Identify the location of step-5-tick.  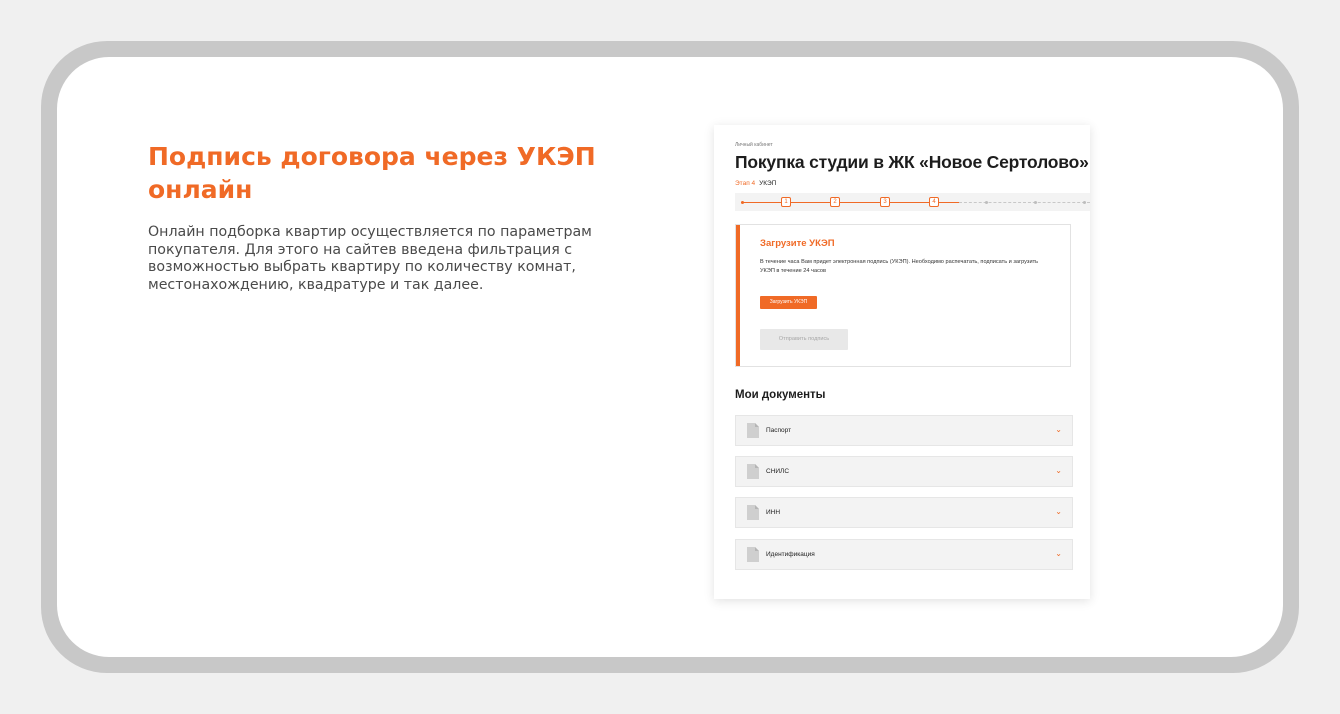
(986, 202).